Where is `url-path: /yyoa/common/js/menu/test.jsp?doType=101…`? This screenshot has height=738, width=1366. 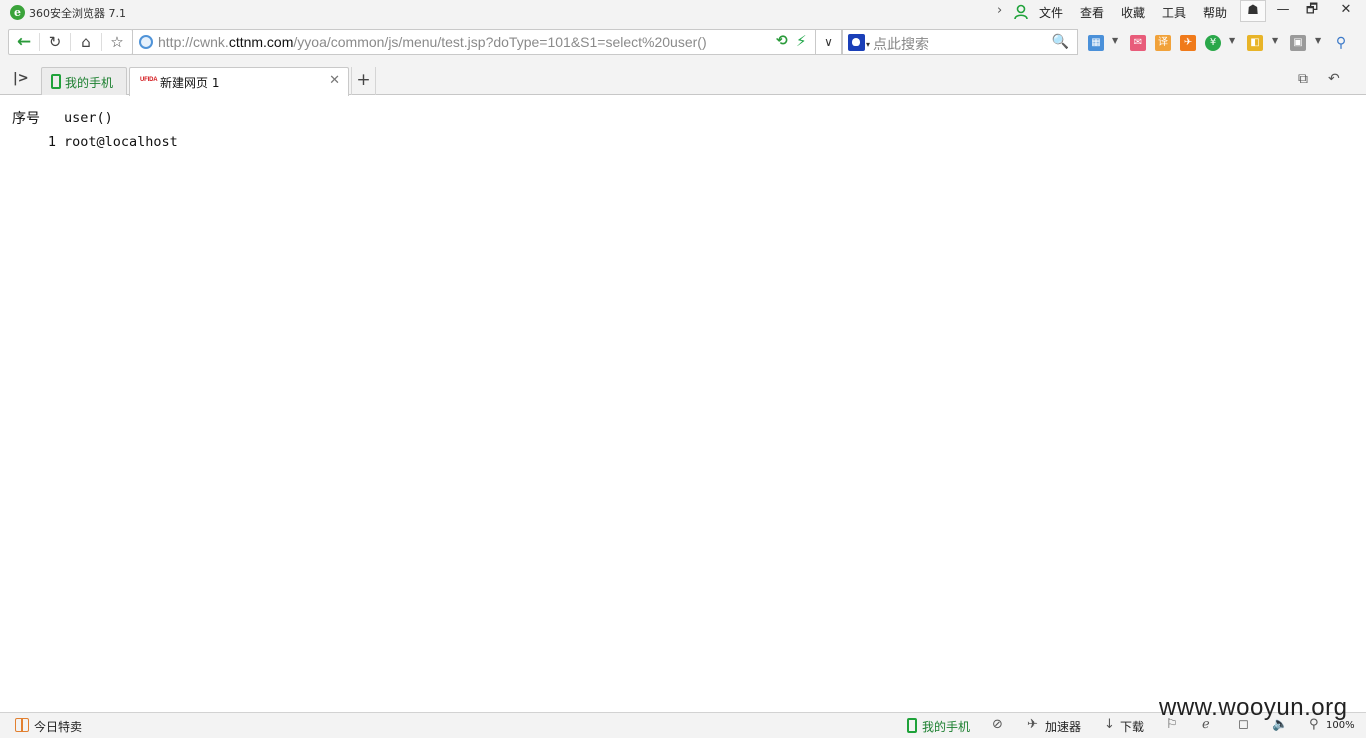 url-path: /yyoa/common/js/menu/test.jsp?doType=101… is located at coordinates (500, 42).